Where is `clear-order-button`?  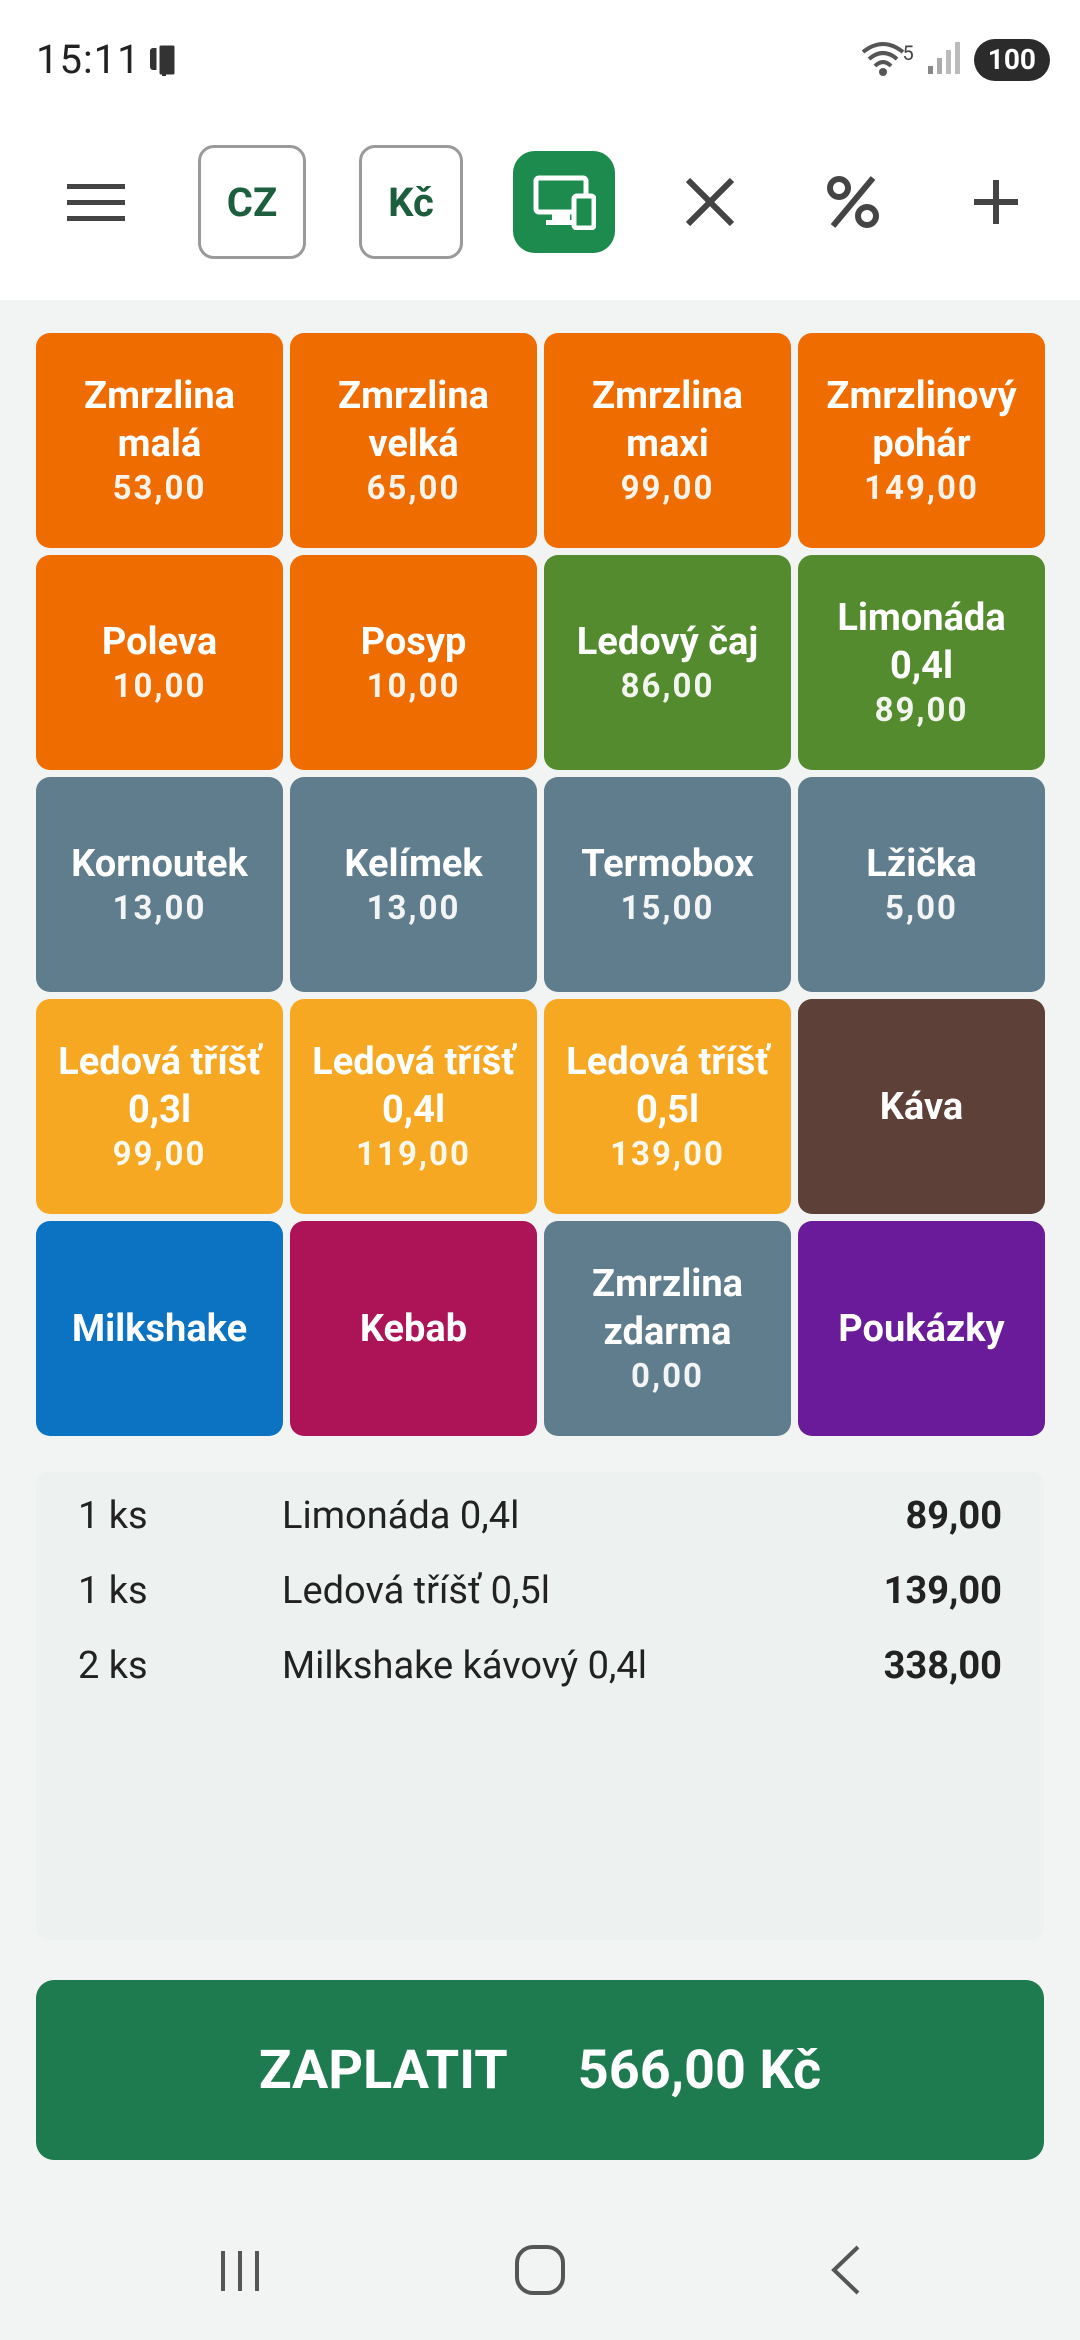
clear-order-button is located at coordinates (710, 202).